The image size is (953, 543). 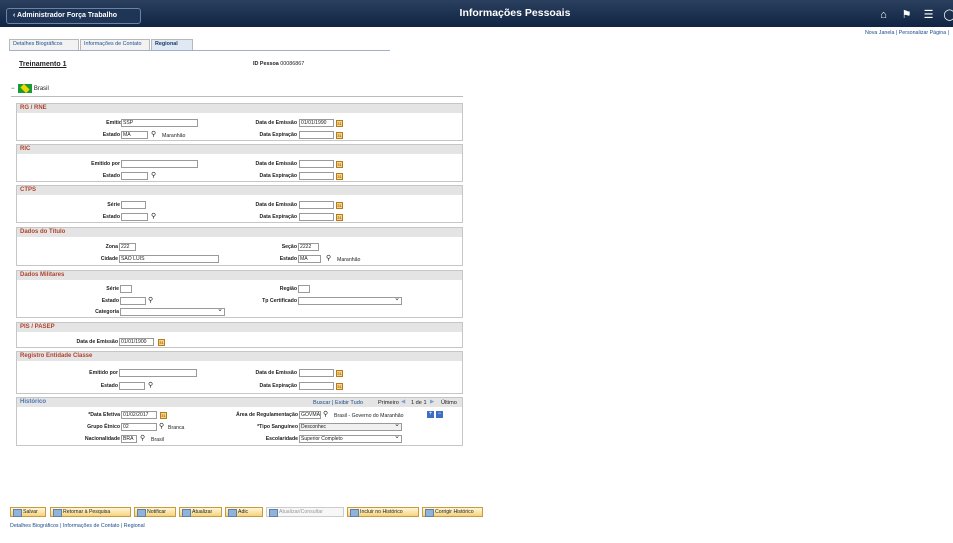 What do you see at coordinates (369, 416) in the screenshot?
I see `hist-area-desc: Brasil - Governo do Maranhão` at bounding box center [369, 416].